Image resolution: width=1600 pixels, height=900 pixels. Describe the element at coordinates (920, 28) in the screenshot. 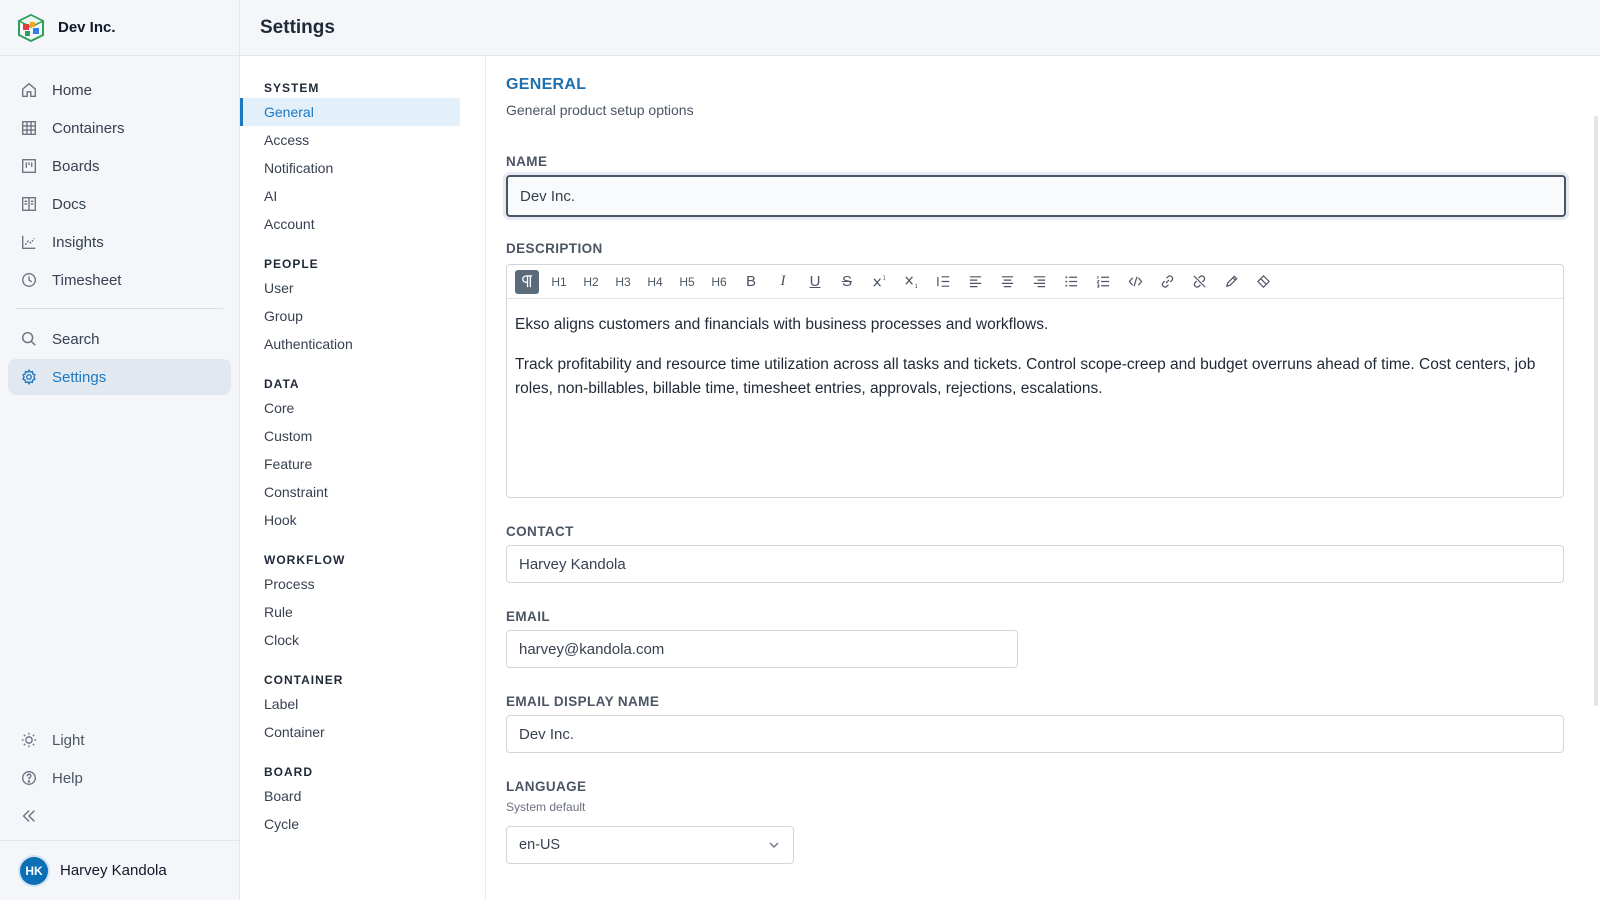

I see `topbar: Settings` at that location.